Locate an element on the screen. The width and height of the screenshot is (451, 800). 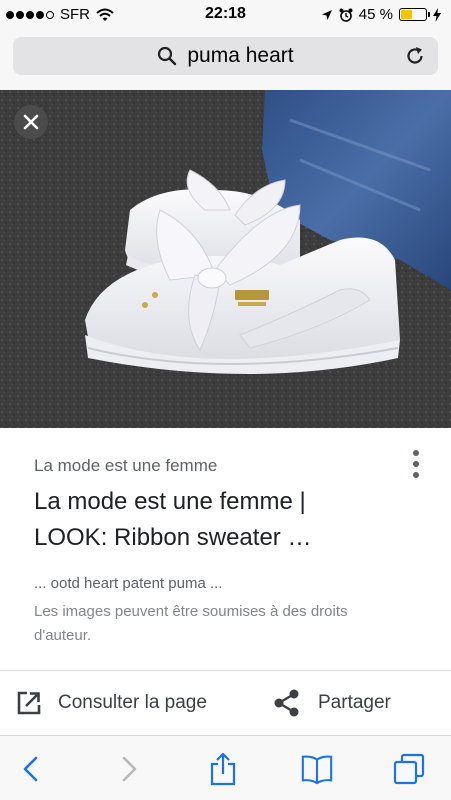
bookmarks-button is located at coordinates (317, 769).